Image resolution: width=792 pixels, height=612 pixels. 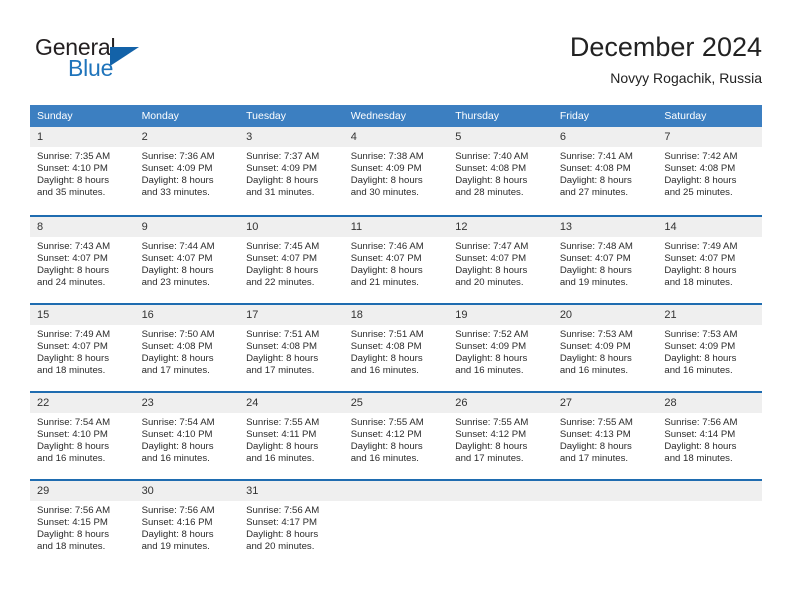 What do you see at coordinates (74, 156) in the screenshot?
I see `sunrise-text: Sunrise: 7:35 AM` at bounding box center [74, 156].